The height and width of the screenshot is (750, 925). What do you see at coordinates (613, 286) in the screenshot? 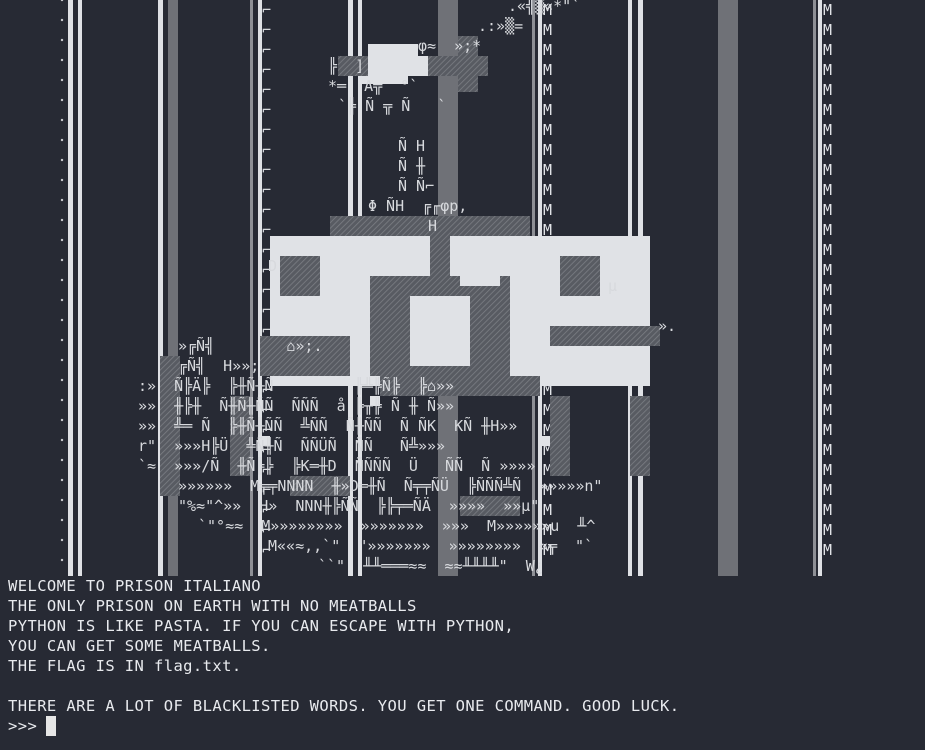
I see `art-row: µ` at bounding box center [613, 286].